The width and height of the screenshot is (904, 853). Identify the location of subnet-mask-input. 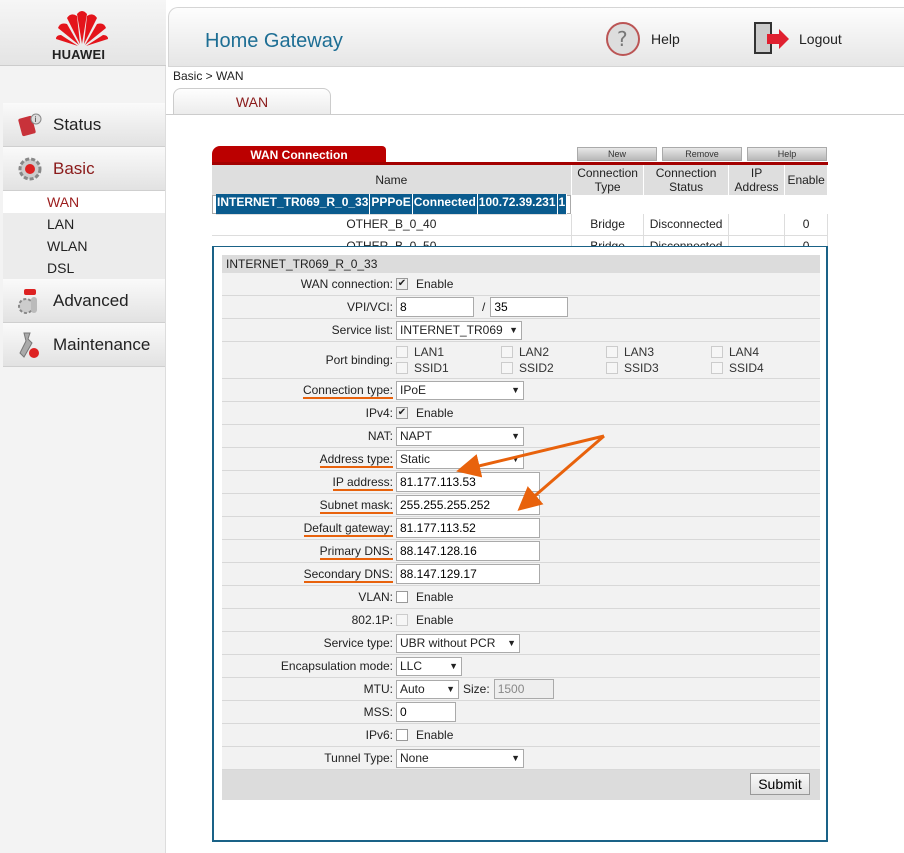
(468, 505).